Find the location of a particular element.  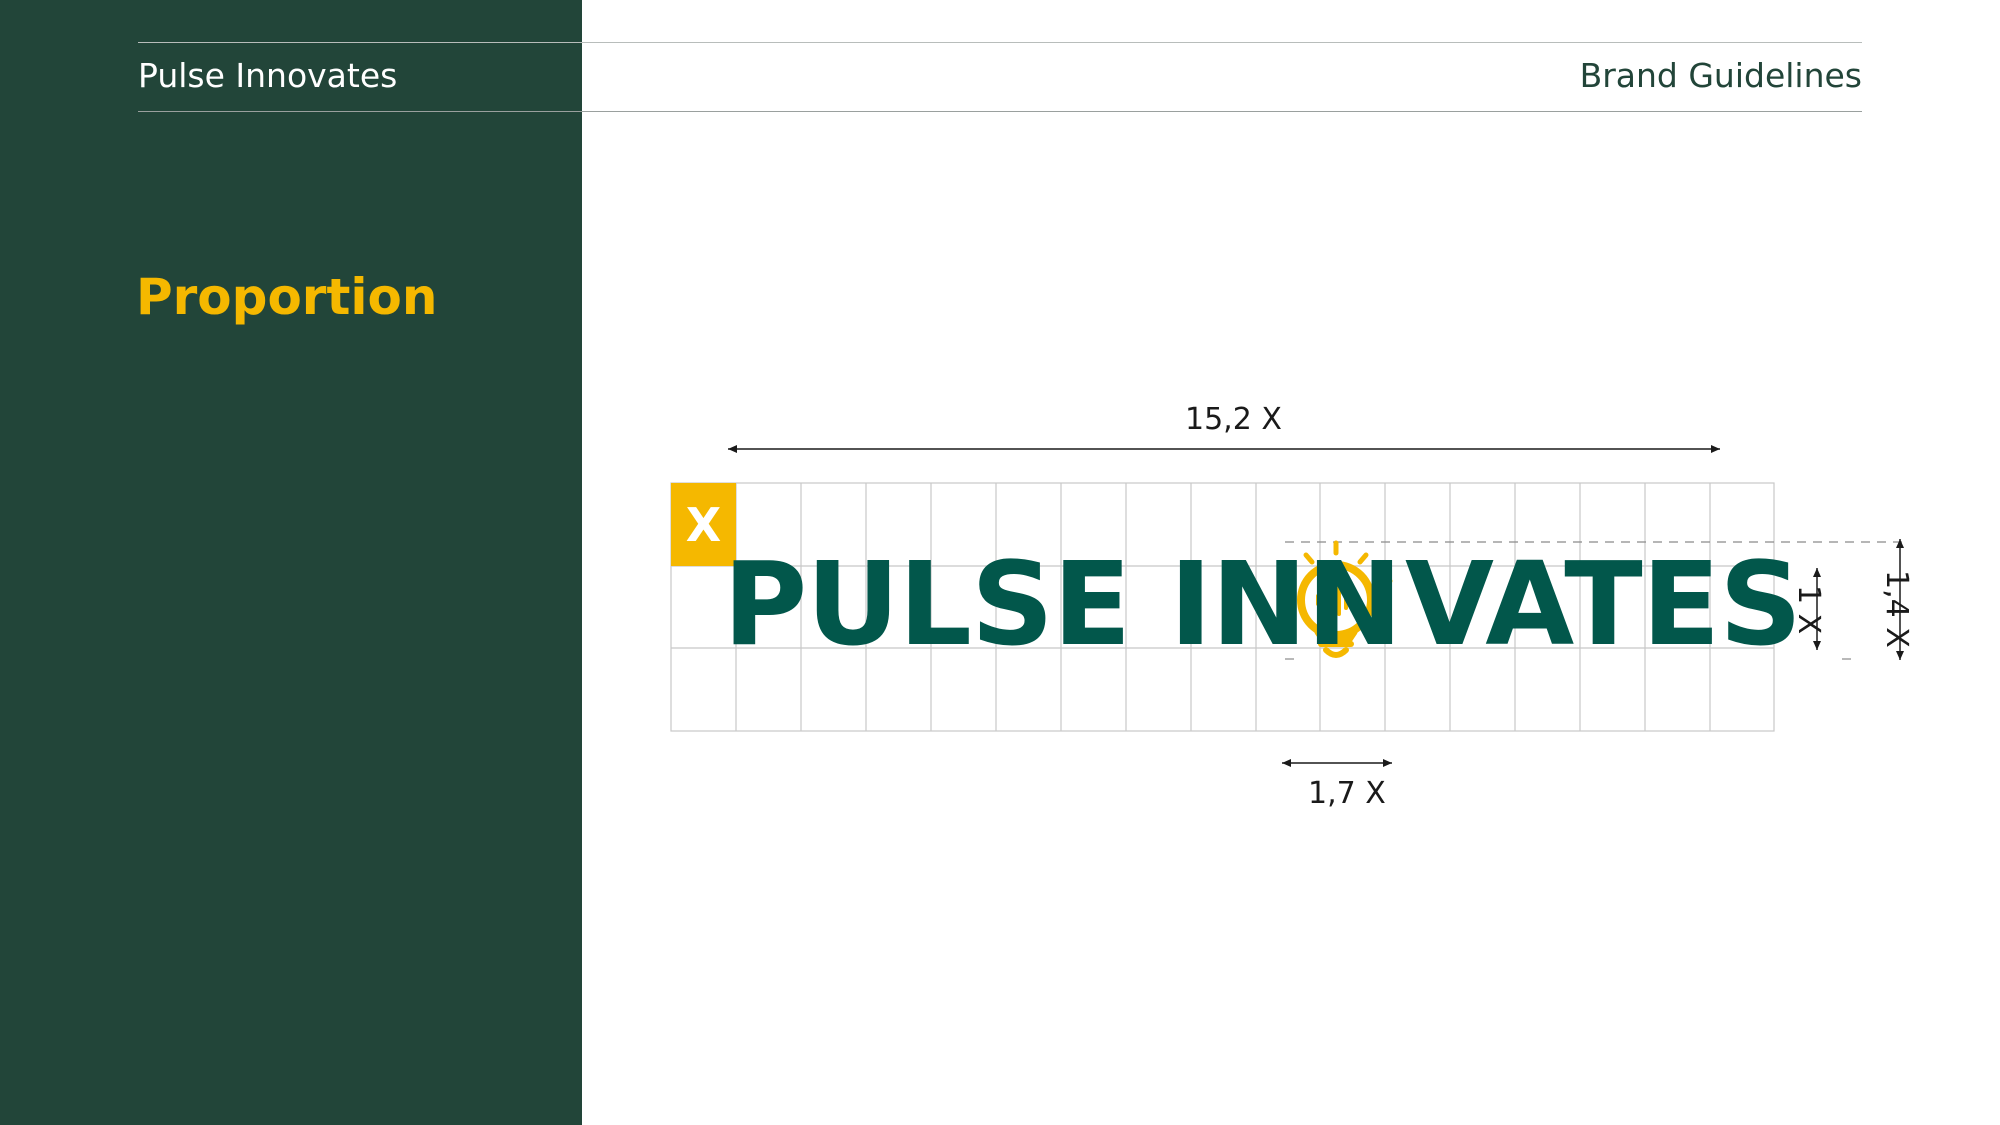

logo-word-left: PULSE INN is located at coordinates (1063, 605).